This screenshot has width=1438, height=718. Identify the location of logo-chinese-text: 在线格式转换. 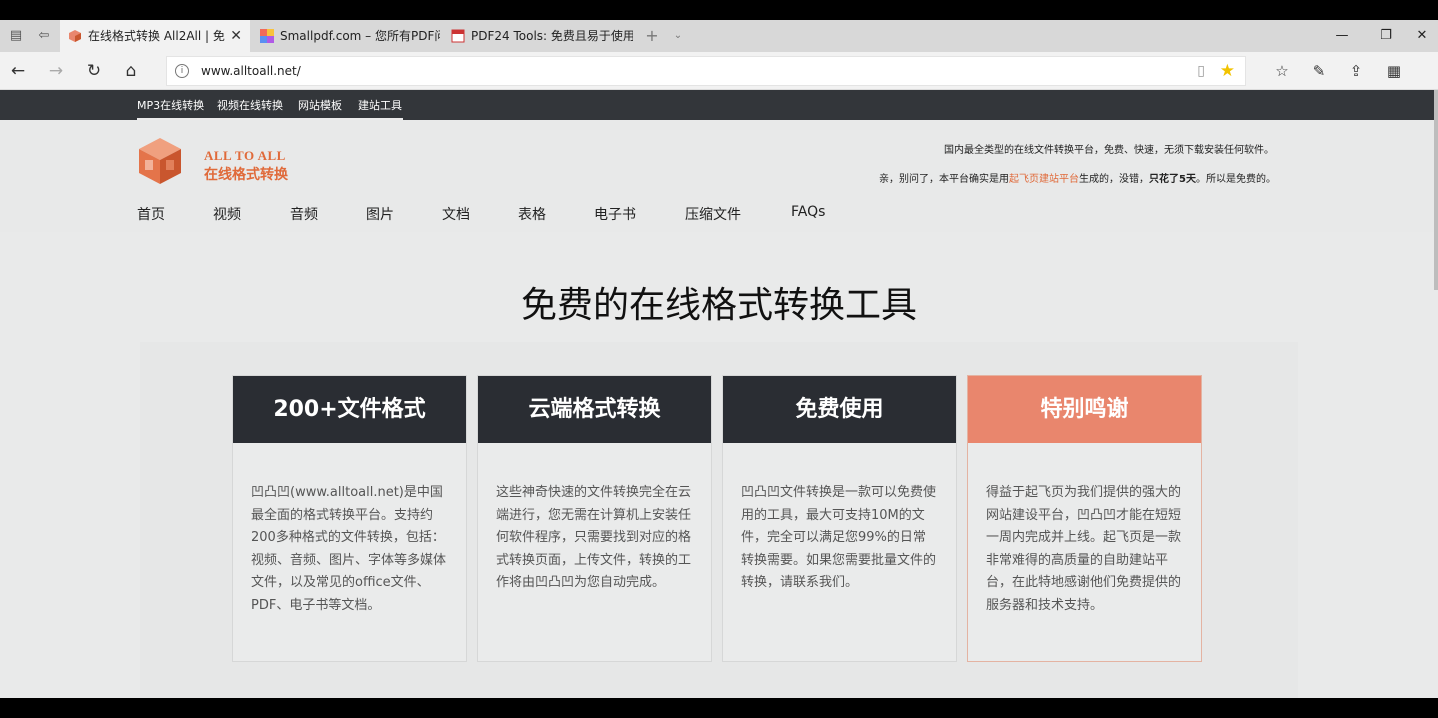
(246, 174).